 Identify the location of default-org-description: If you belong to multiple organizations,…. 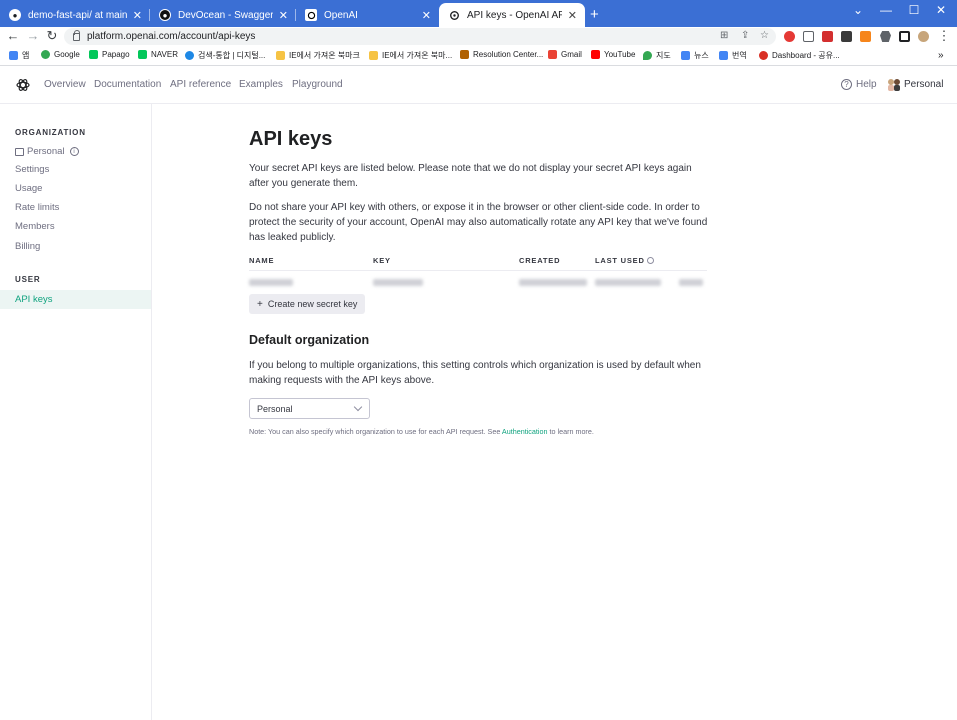
(475, 373).